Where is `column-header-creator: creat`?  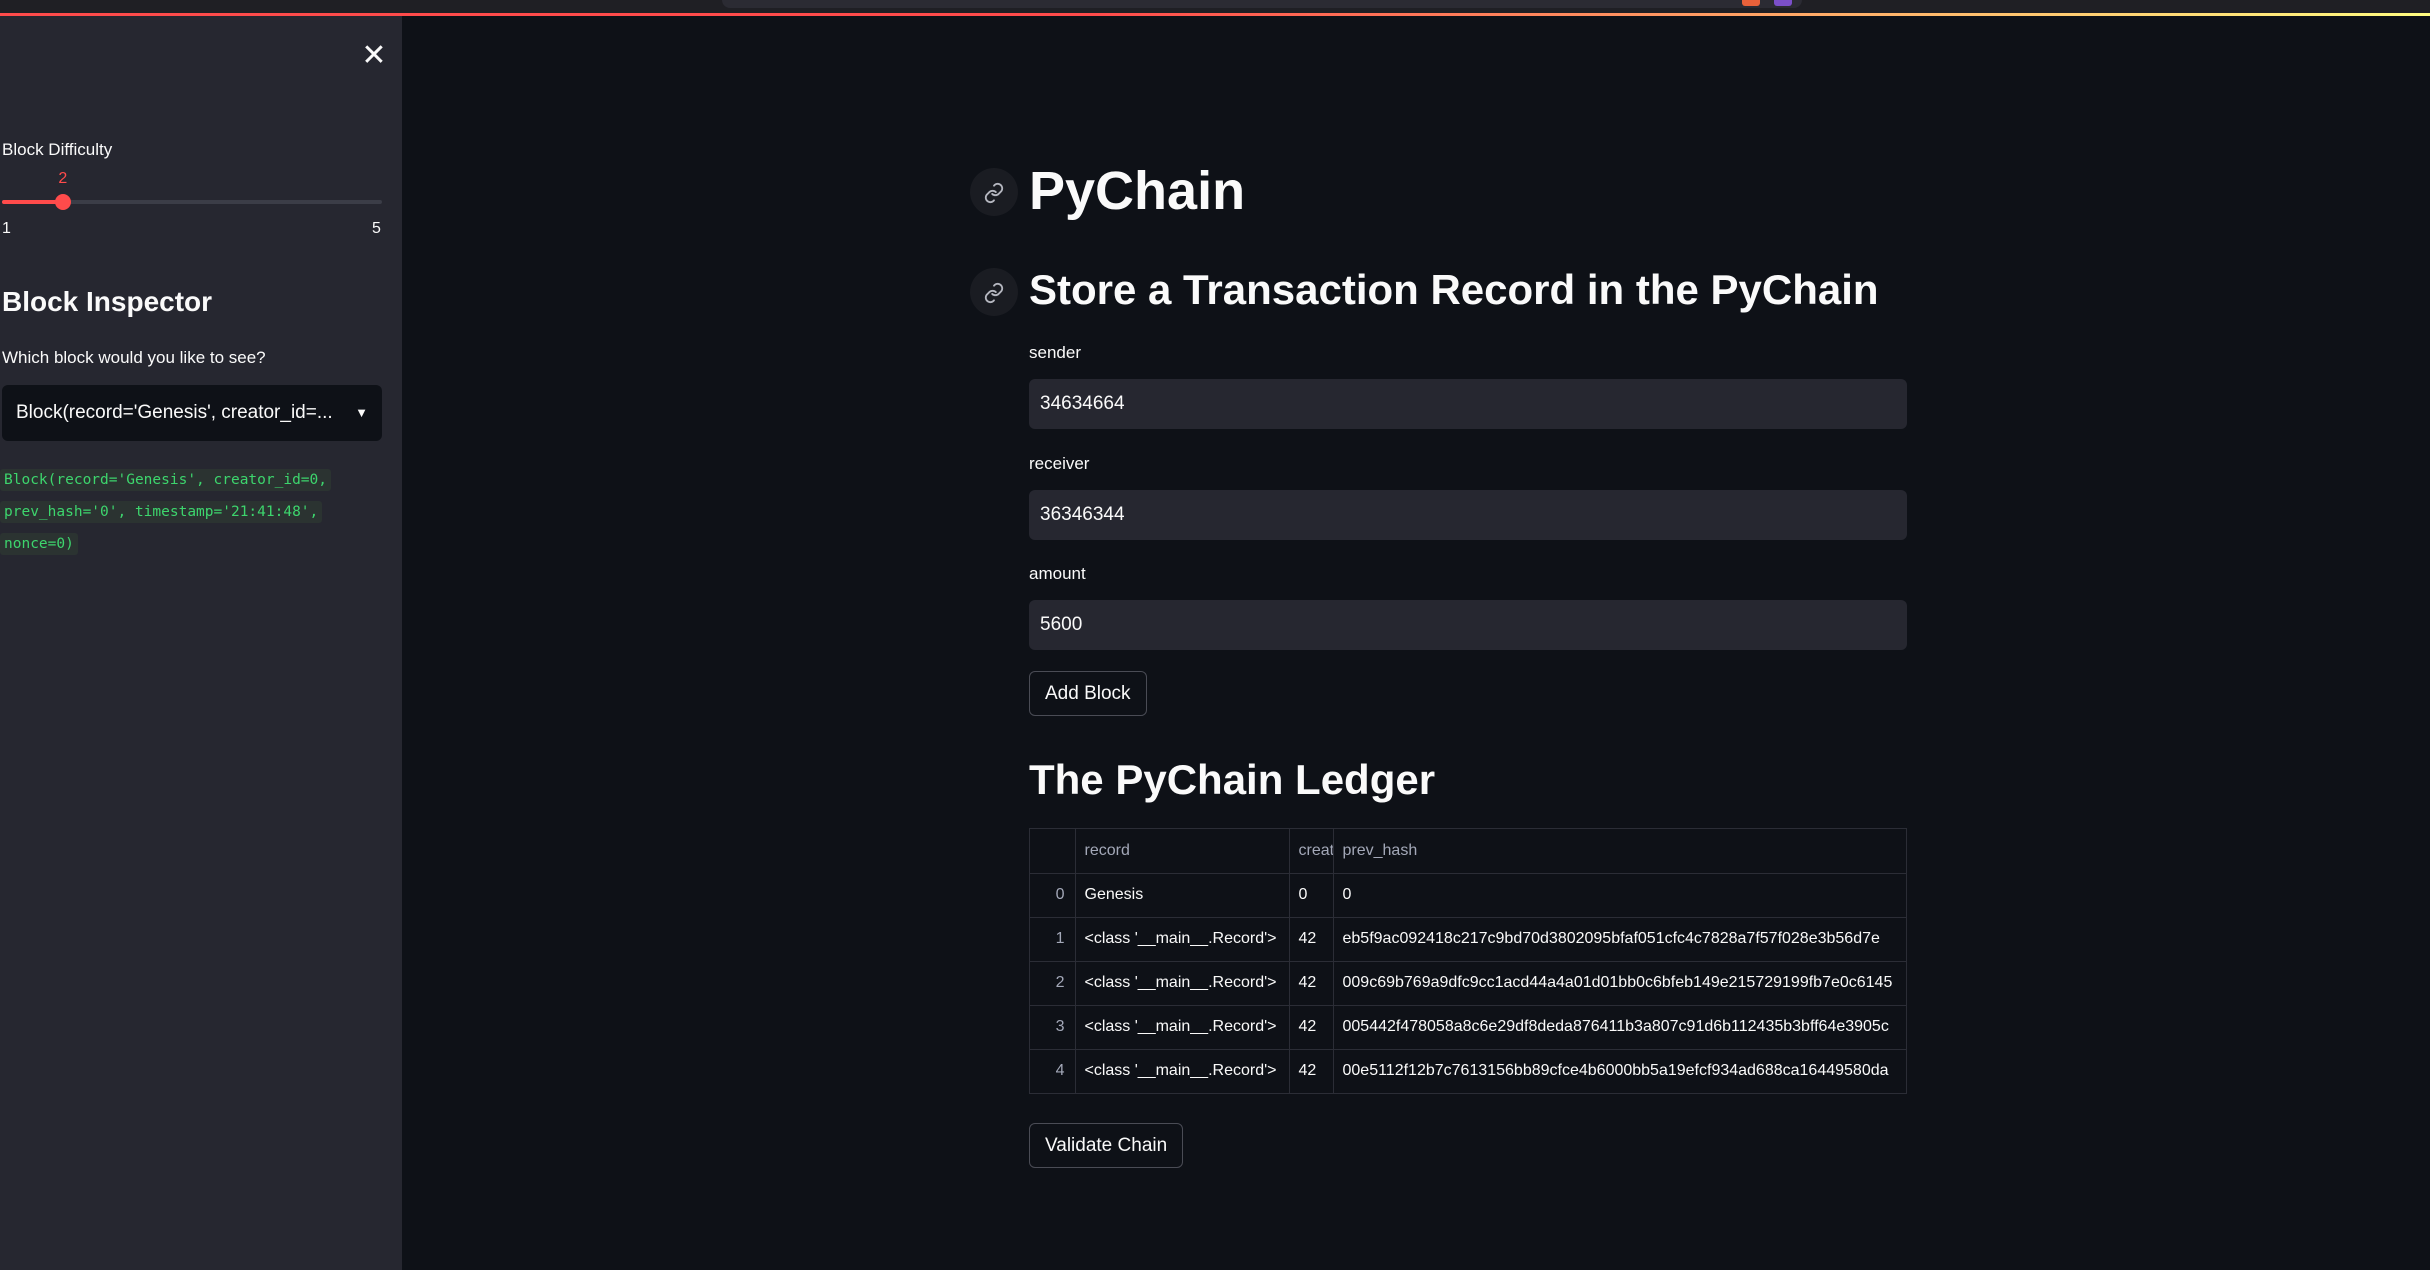
column-header-creator: creat is located at coordinates (1311, 851).